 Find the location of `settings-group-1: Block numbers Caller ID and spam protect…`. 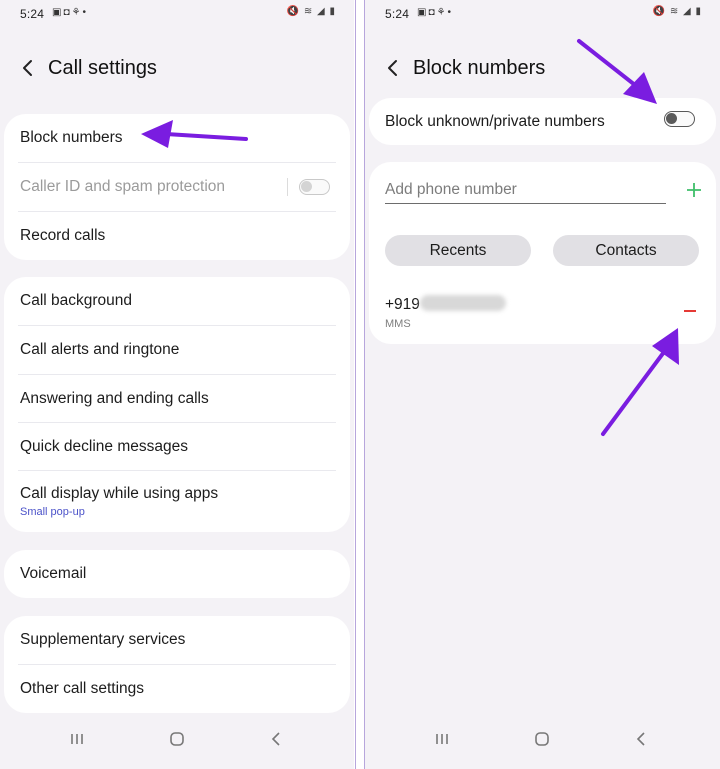

settings-group-1: Block numbers Caller ID and spam protect… is located at coordinates (177, 187).